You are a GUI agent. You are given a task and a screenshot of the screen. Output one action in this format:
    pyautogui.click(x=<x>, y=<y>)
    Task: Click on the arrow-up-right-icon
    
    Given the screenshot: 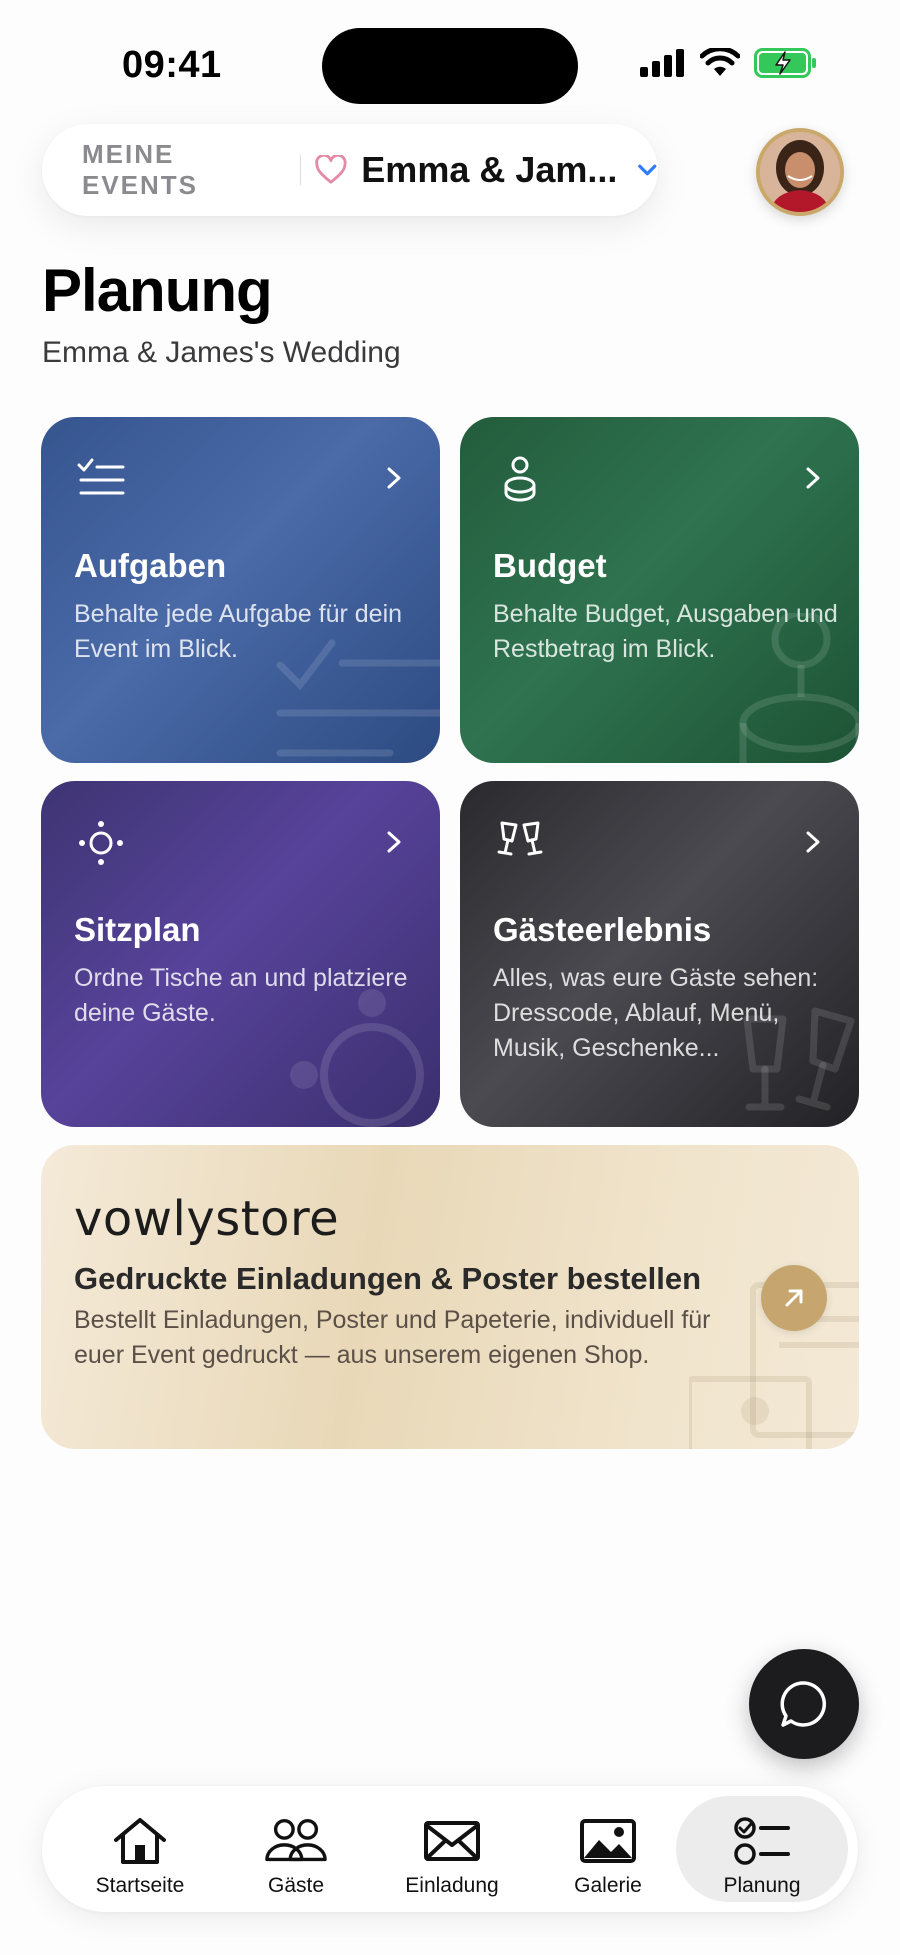 What is the action you would take?
    pyautogui.click(x=794, y=1298)
    